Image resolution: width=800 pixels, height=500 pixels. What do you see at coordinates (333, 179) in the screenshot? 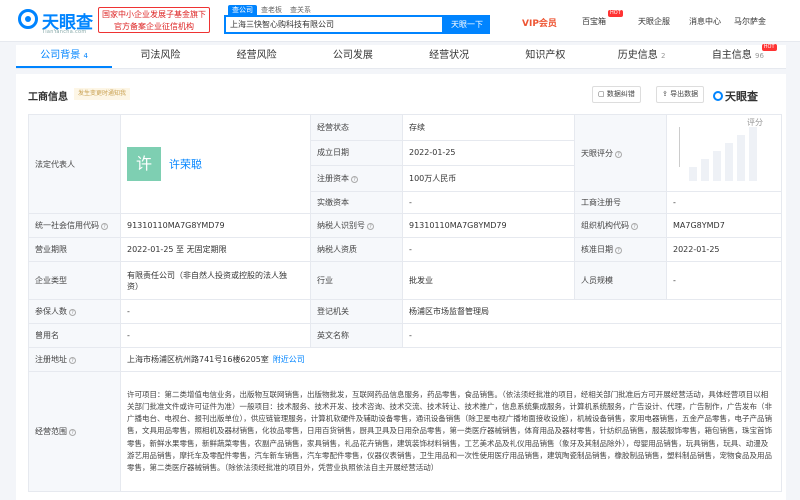
I see `label-text: 注册资本` at bounding box center [333, 179].